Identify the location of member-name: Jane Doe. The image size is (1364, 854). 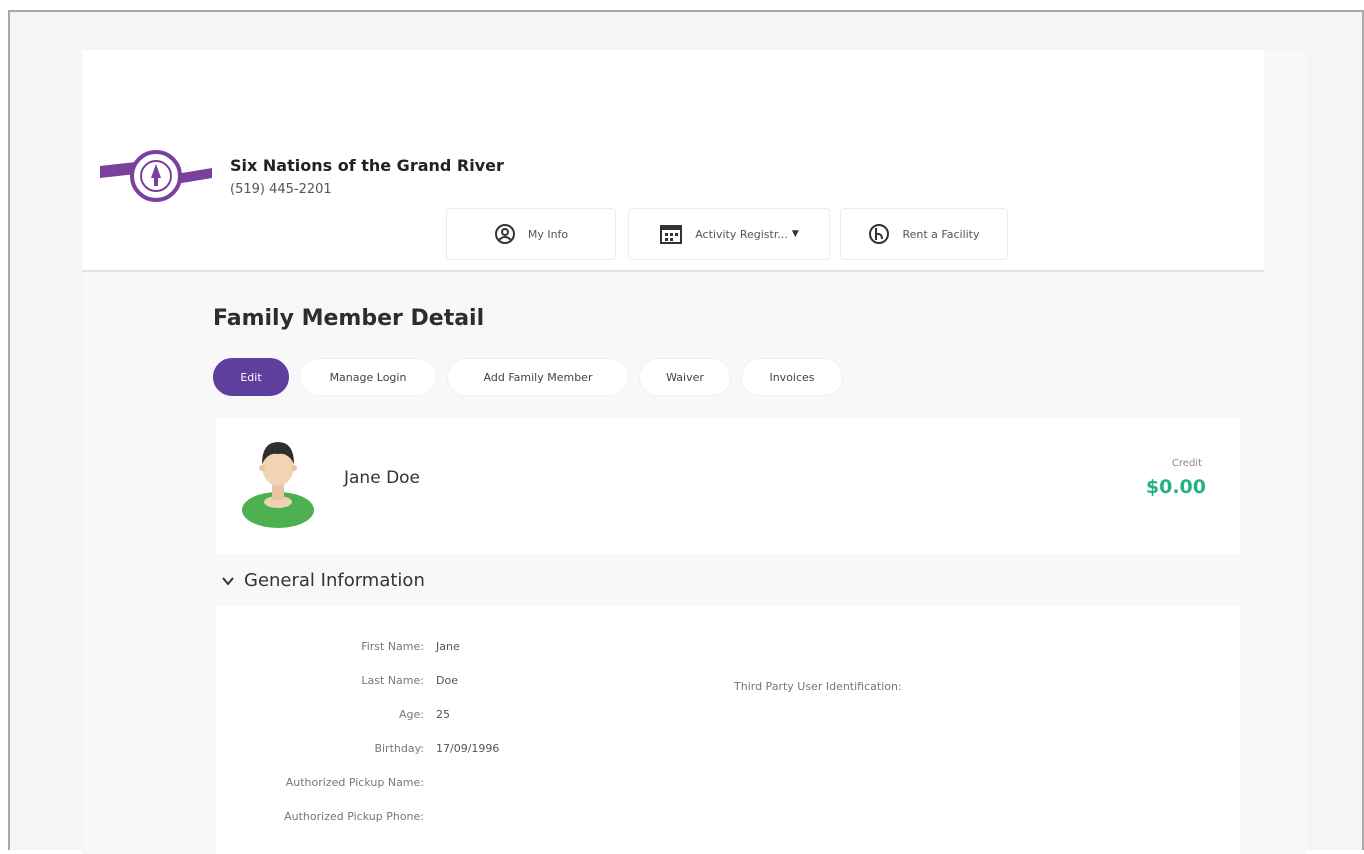
(382, 478).